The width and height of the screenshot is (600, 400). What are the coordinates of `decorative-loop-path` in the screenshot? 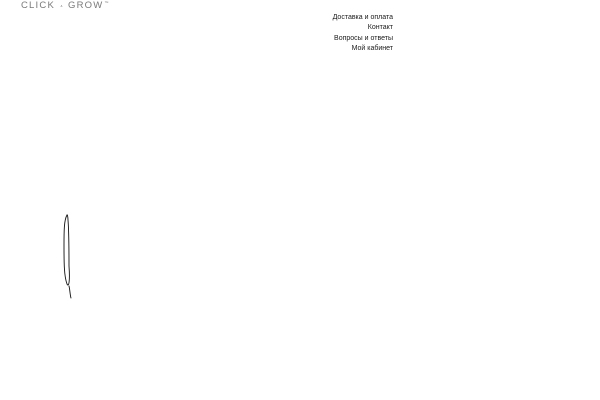 It's located at (67, 256).